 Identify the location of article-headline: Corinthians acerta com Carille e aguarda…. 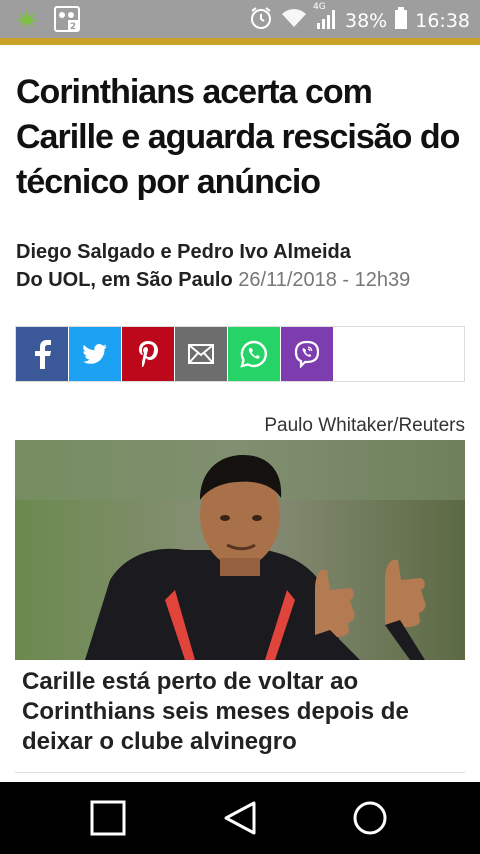
(238, 137).